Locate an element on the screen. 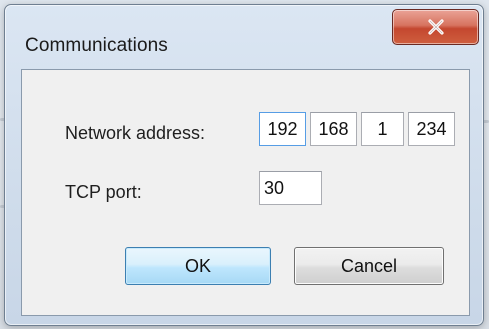 The height and width of the screenshot is (329, 489). dialog-title: Communications is located at coordinates (96, 45).